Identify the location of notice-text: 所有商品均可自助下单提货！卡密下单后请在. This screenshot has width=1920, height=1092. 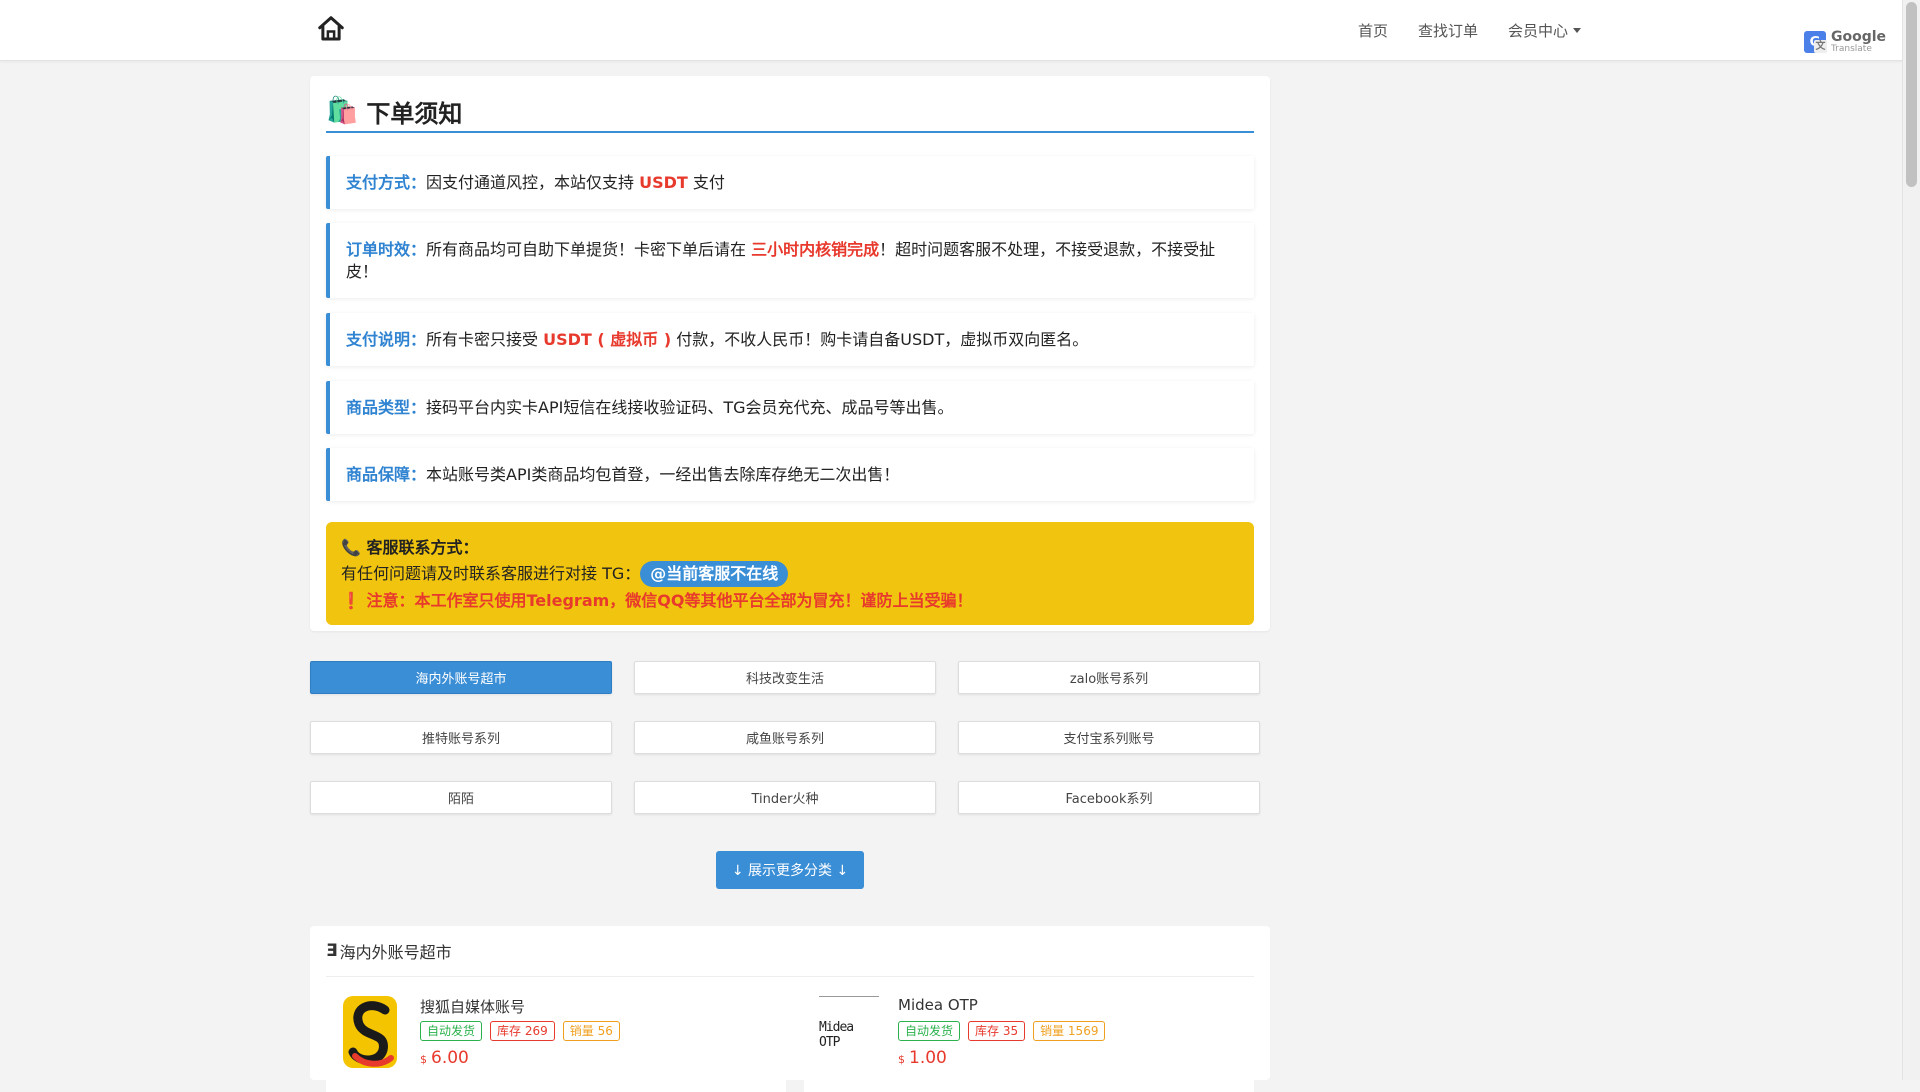
(589, 249).